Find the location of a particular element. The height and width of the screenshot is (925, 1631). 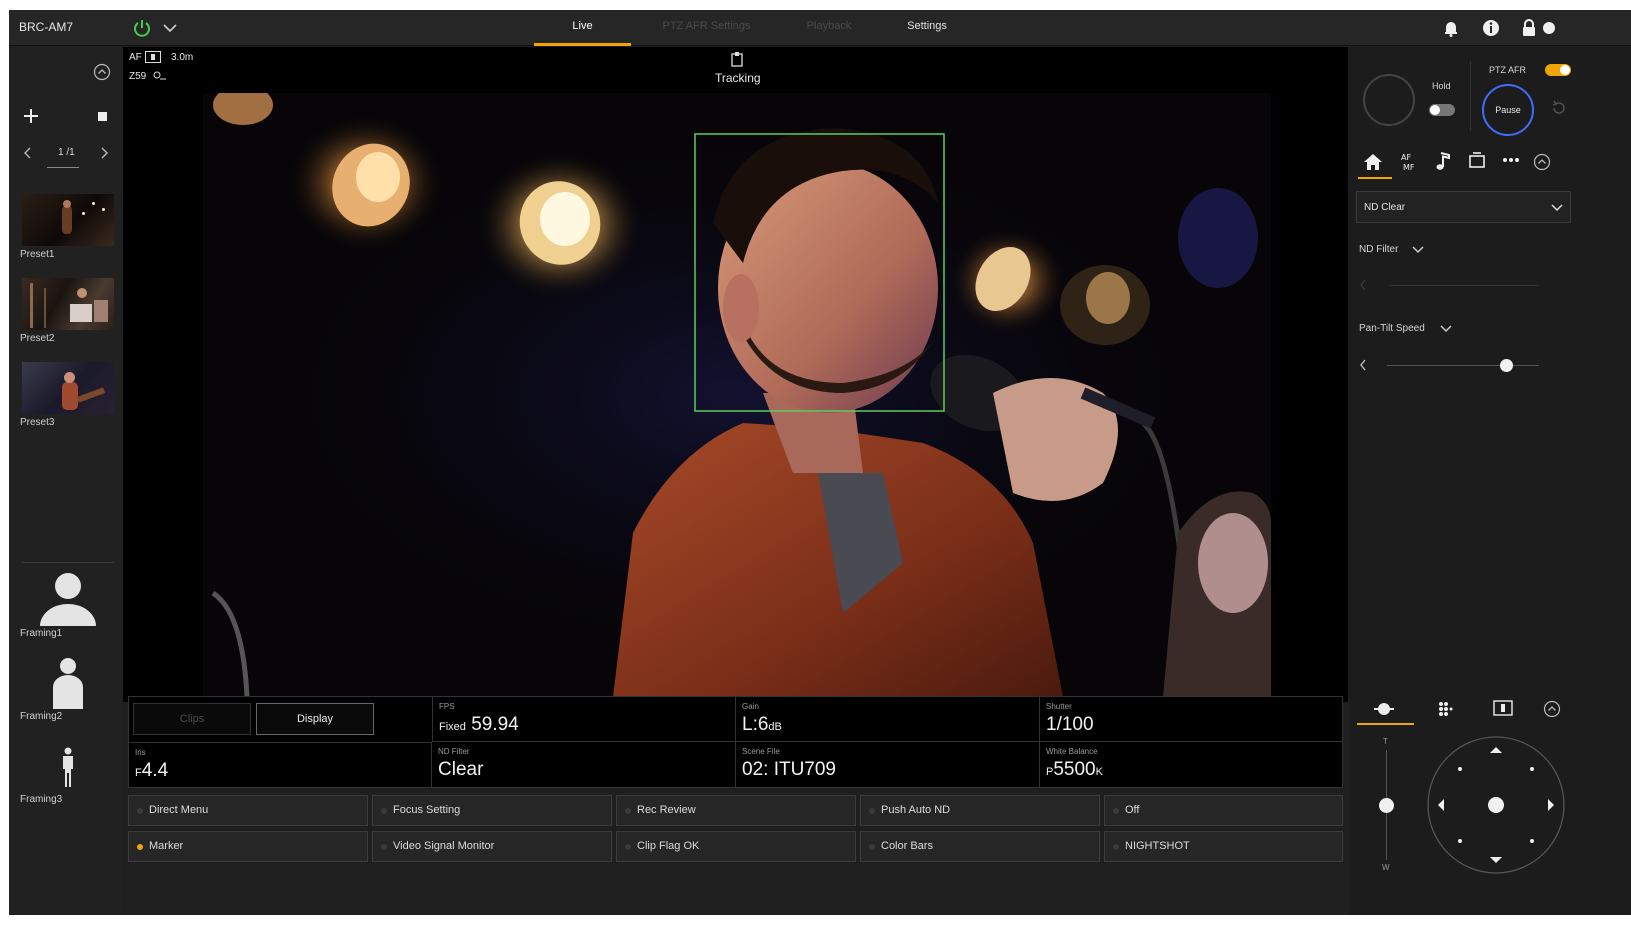

framing-label: Framing3 is located at coordinates (41, 799).